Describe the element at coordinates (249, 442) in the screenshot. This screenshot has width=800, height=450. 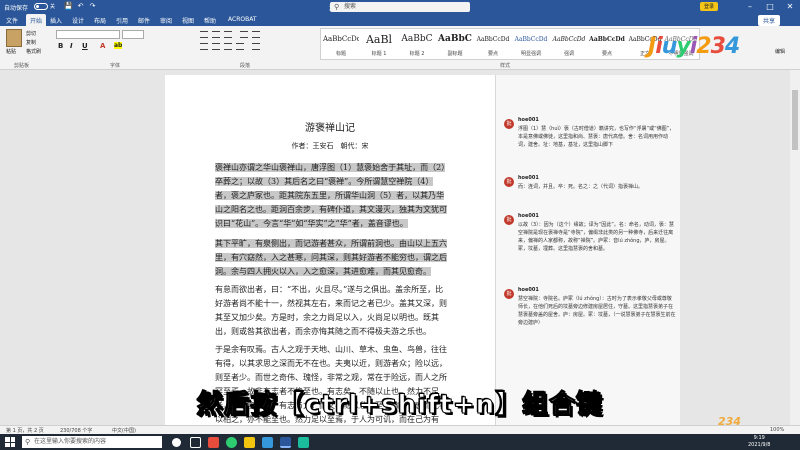
I see `folder-icon` at that location.